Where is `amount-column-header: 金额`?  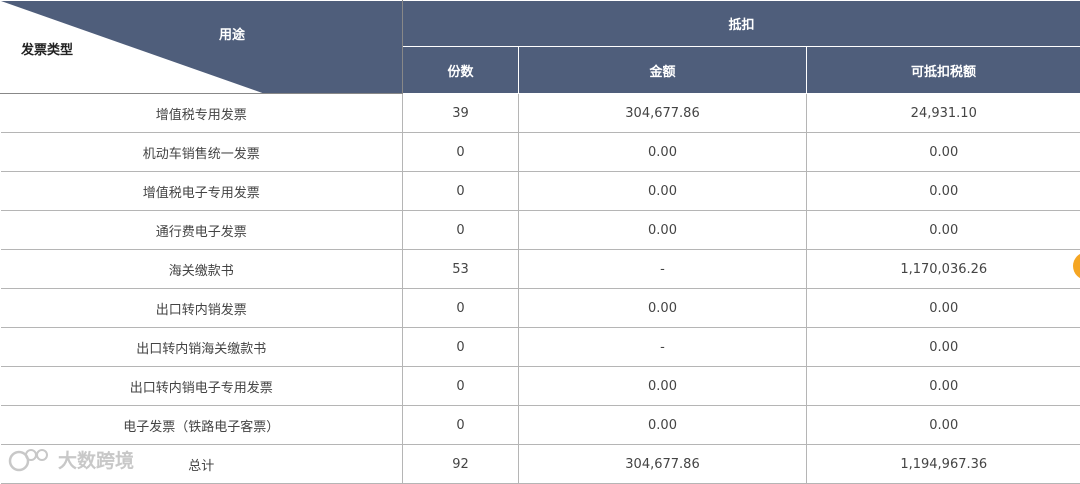
amount-column-header: 金额 is located at coordinates (663, 70).